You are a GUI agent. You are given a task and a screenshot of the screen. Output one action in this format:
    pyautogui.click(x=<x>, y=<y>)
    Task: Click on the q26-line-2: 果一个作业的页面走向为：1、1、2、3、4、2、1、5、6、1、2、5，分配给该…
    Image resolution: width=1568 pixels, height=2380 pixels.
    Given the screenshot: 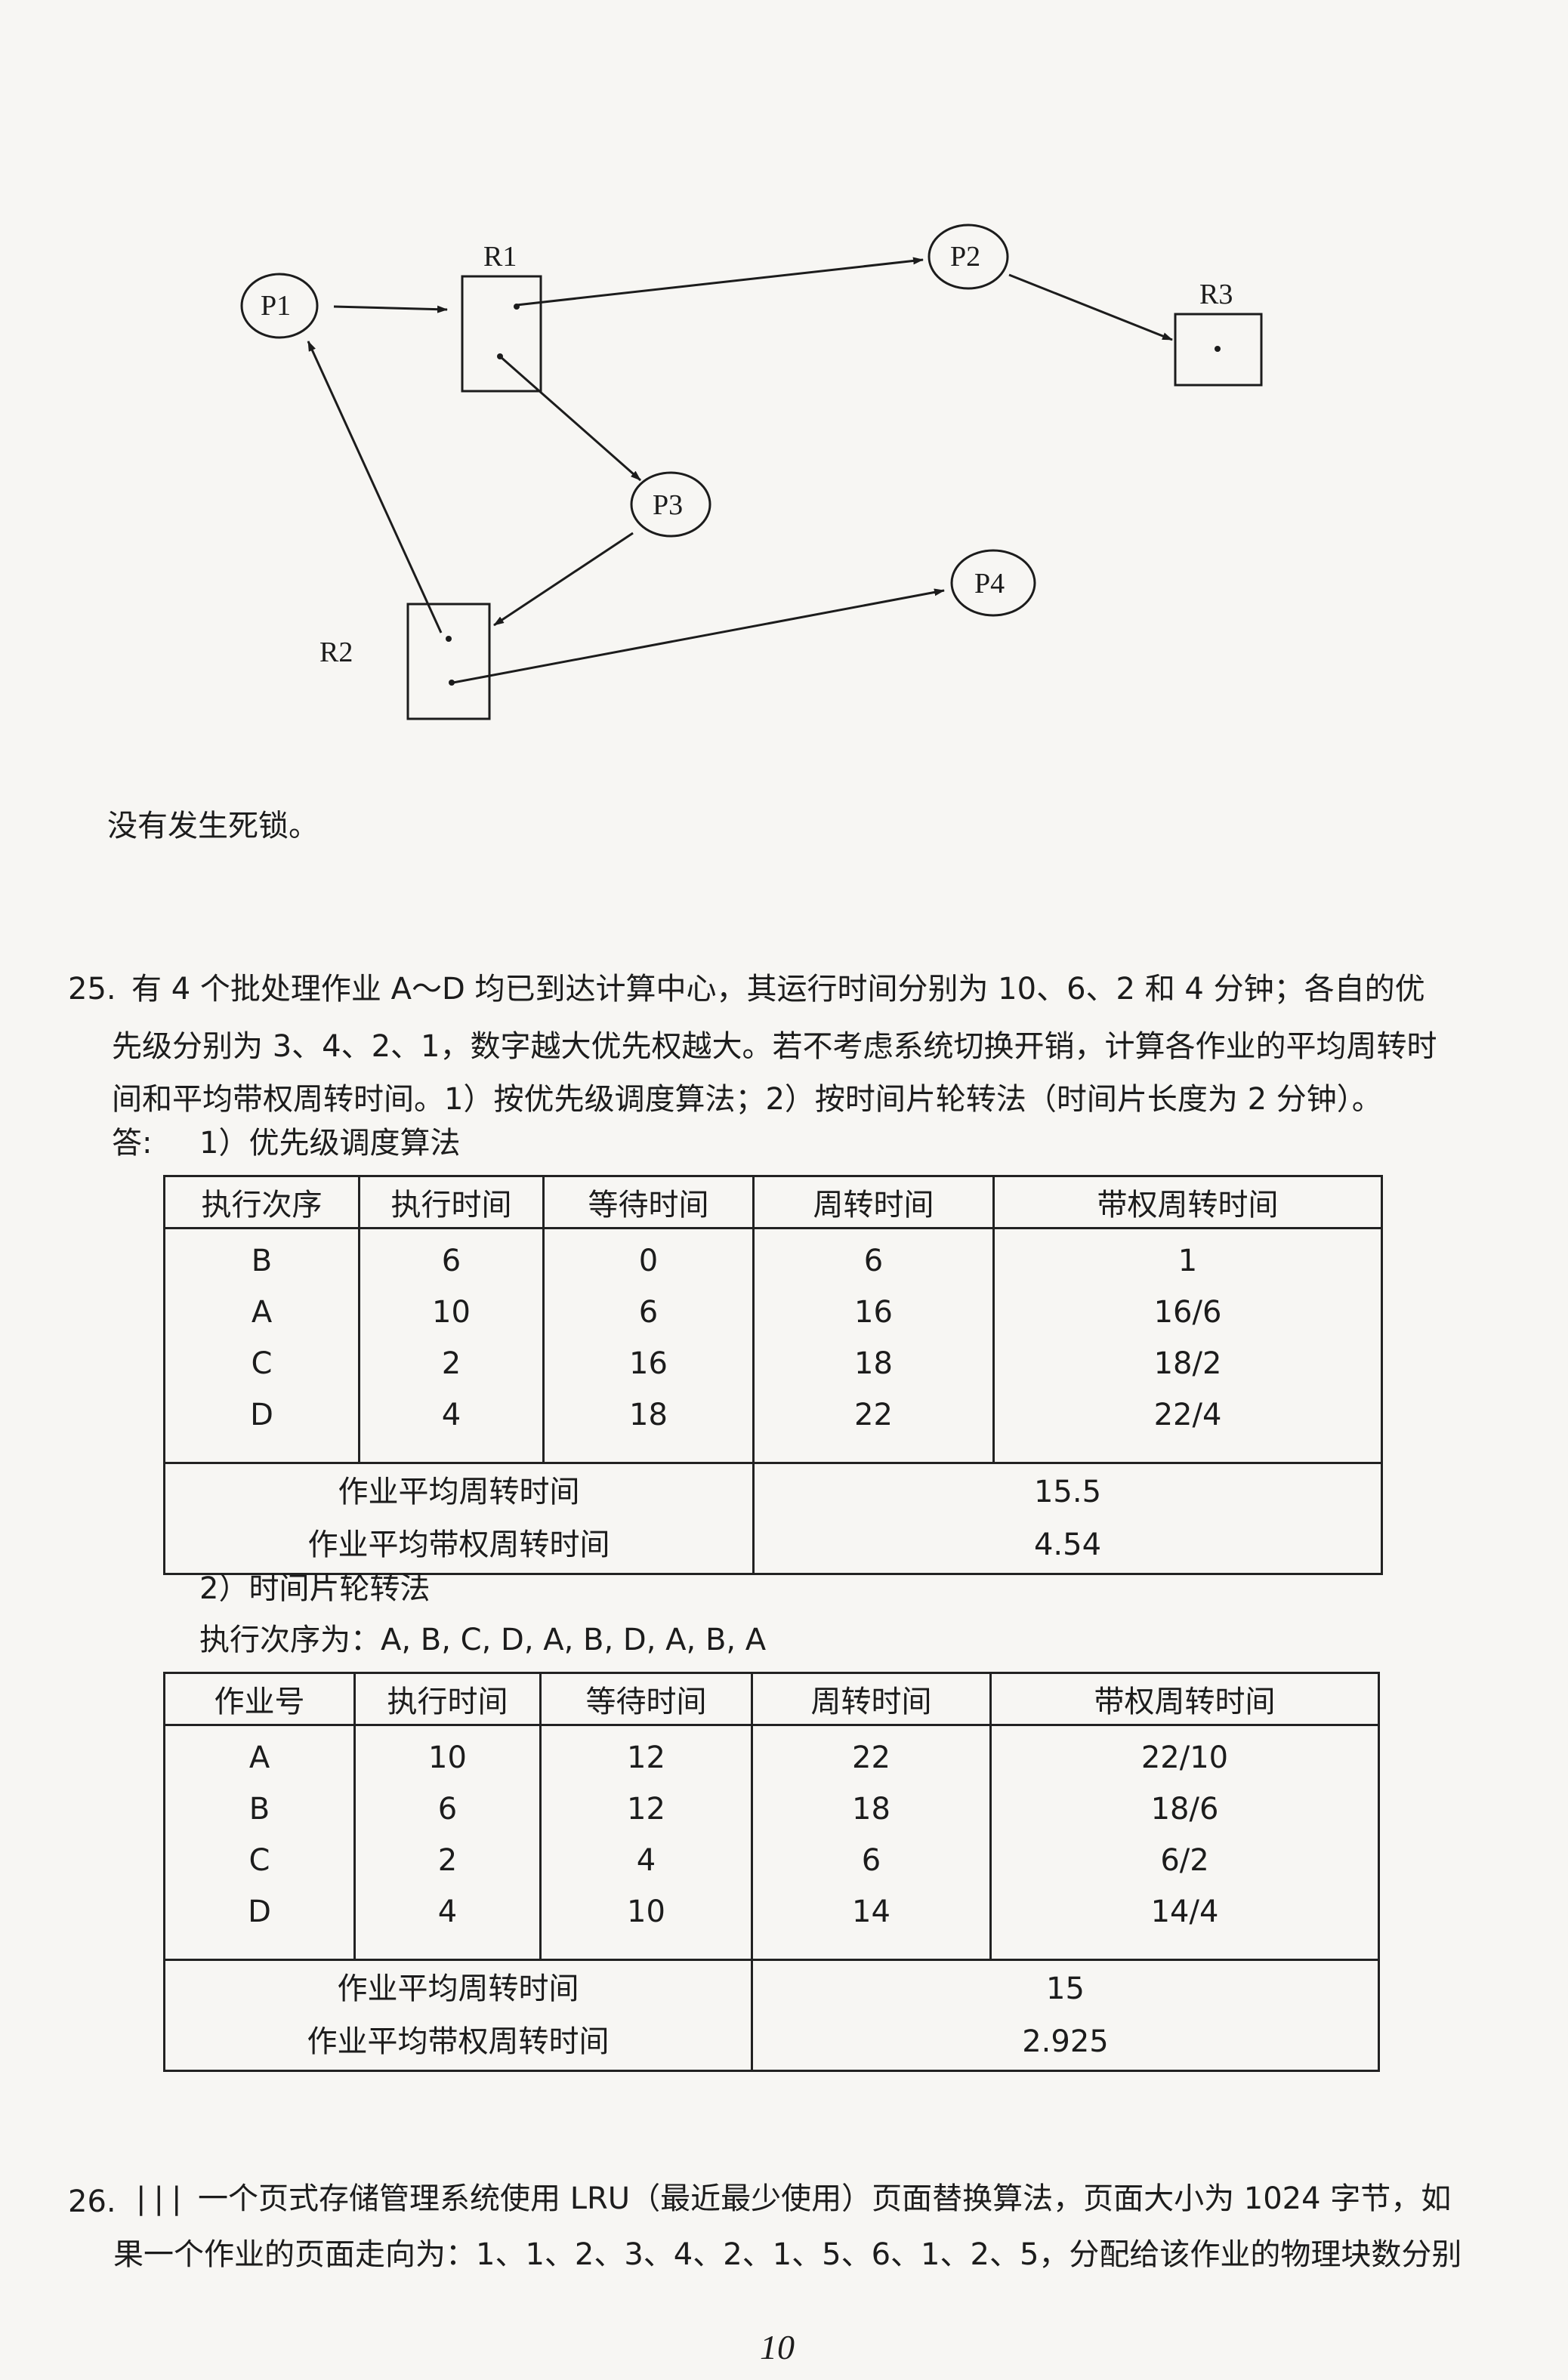 What is the action you would take?
    pyautogui.click(x=788, y=2254)
    